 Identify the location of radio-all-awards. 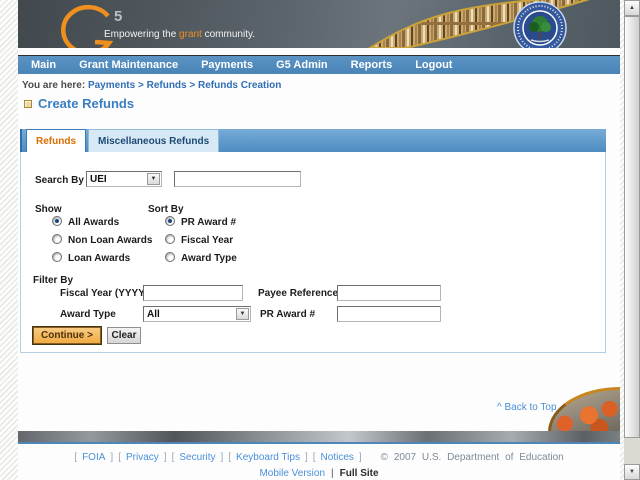
(57, 221).